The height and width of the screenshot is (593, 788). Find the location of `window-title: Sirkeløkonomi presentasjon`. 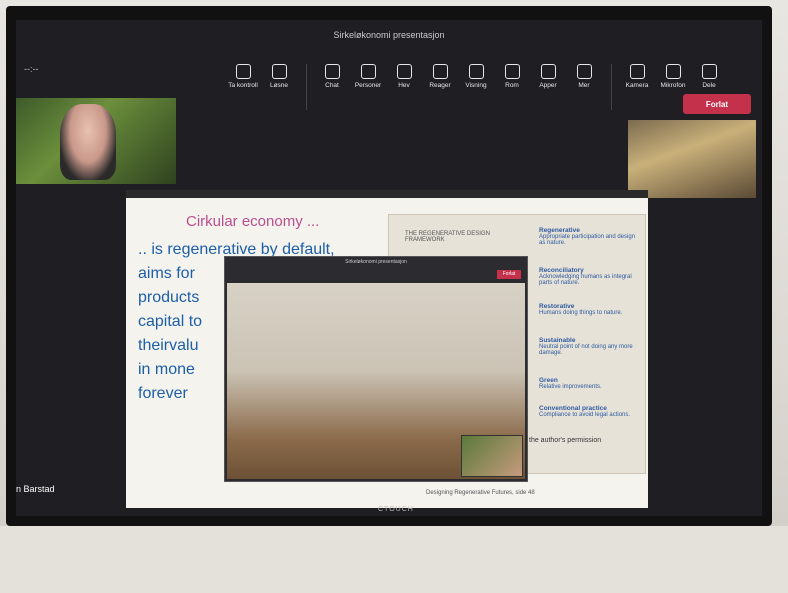

window-title: Sirkeløkonomi presentasjon is located at coordinates (389, 35).